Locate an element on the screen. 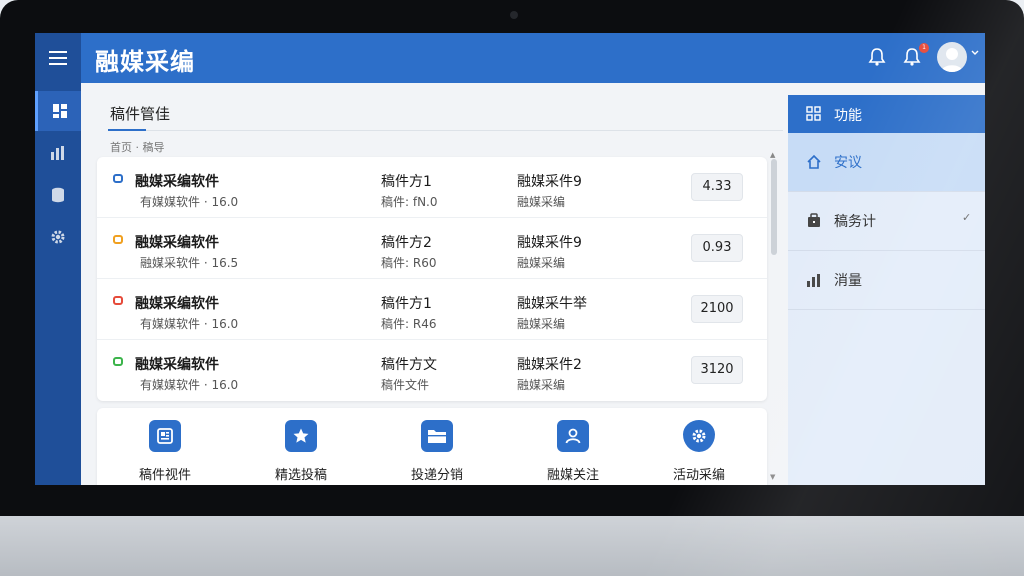 This screenshot has width=1024, height=576. action-button: 融媒关注 is located at coordinates (573, 452).